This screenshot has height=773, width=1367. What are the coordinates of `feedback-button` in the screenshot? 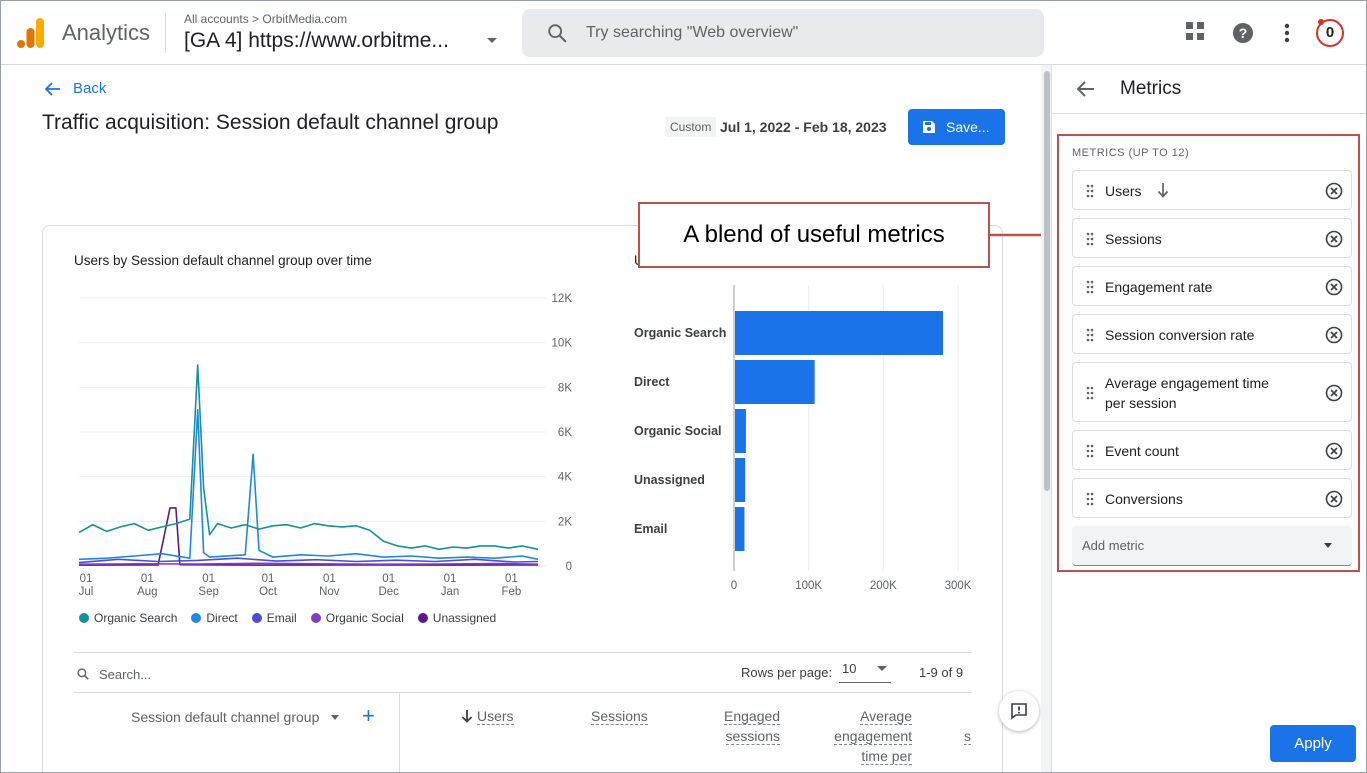 It's located at (1019, 711).